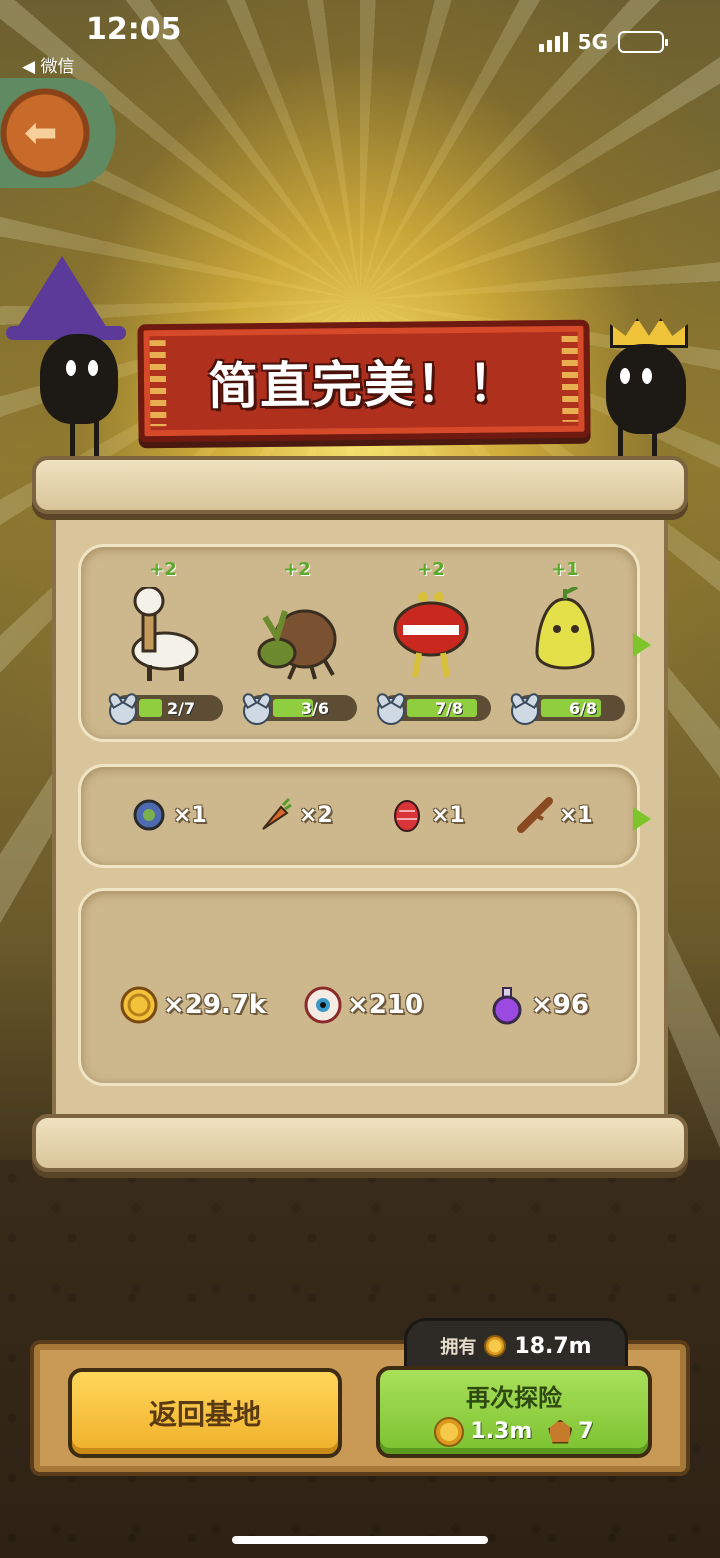  Describe the element at coordinates (586, 1431) in the screenshot. I see `ticket-cost-value: 7` at that location.